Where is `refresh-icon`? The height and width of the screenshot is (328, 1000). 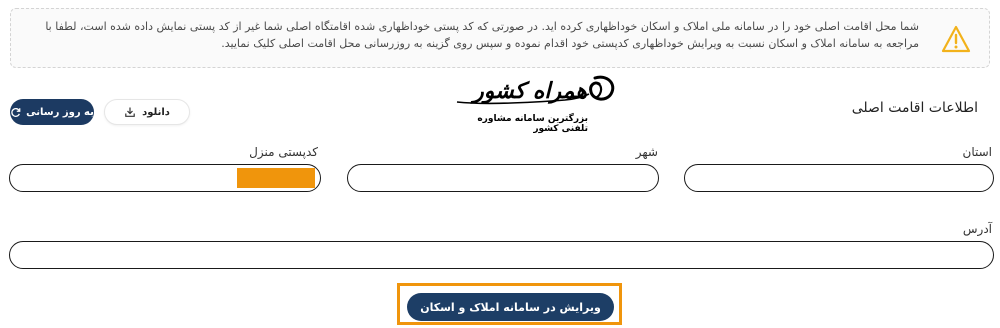 refresh-icon is located at coordinates (16, 112).